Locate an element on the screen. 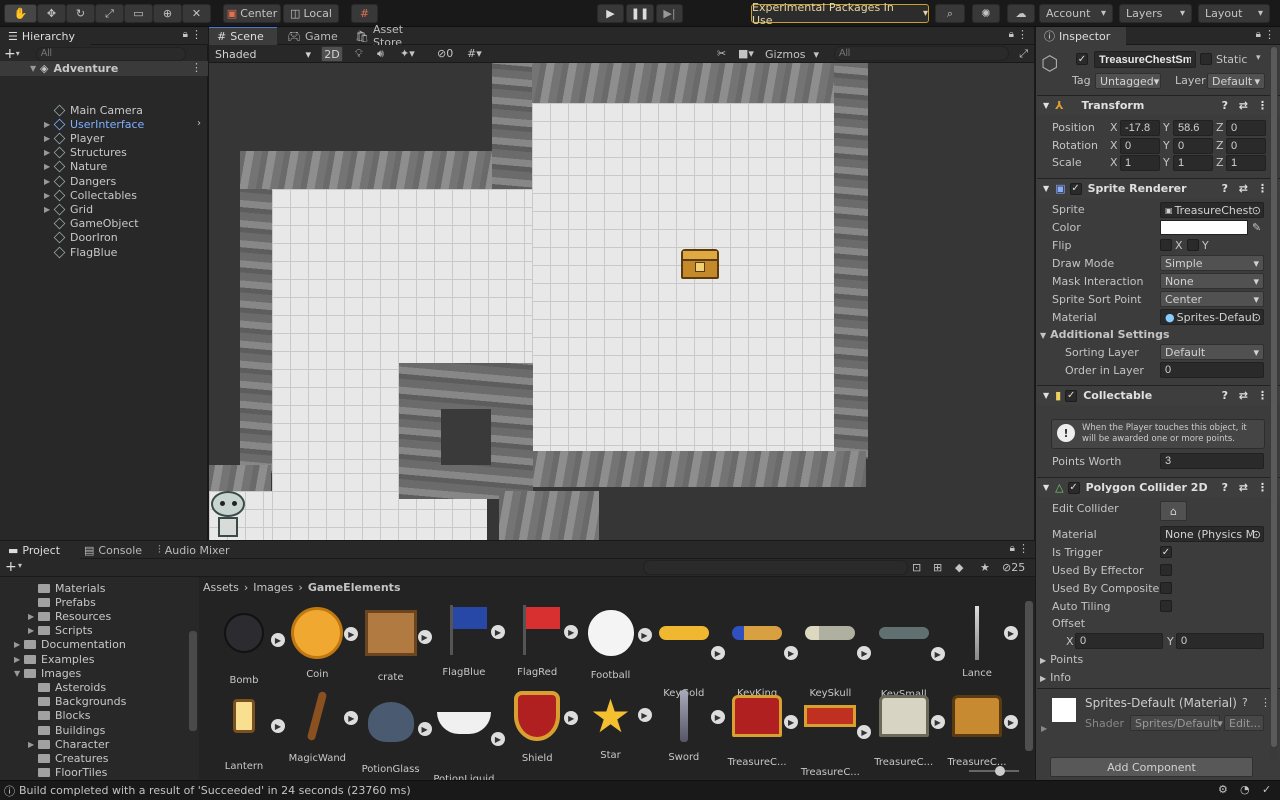 The image size is (1280, 800). asset-item: ▶KeyGold is located at coordinates (686, 652).